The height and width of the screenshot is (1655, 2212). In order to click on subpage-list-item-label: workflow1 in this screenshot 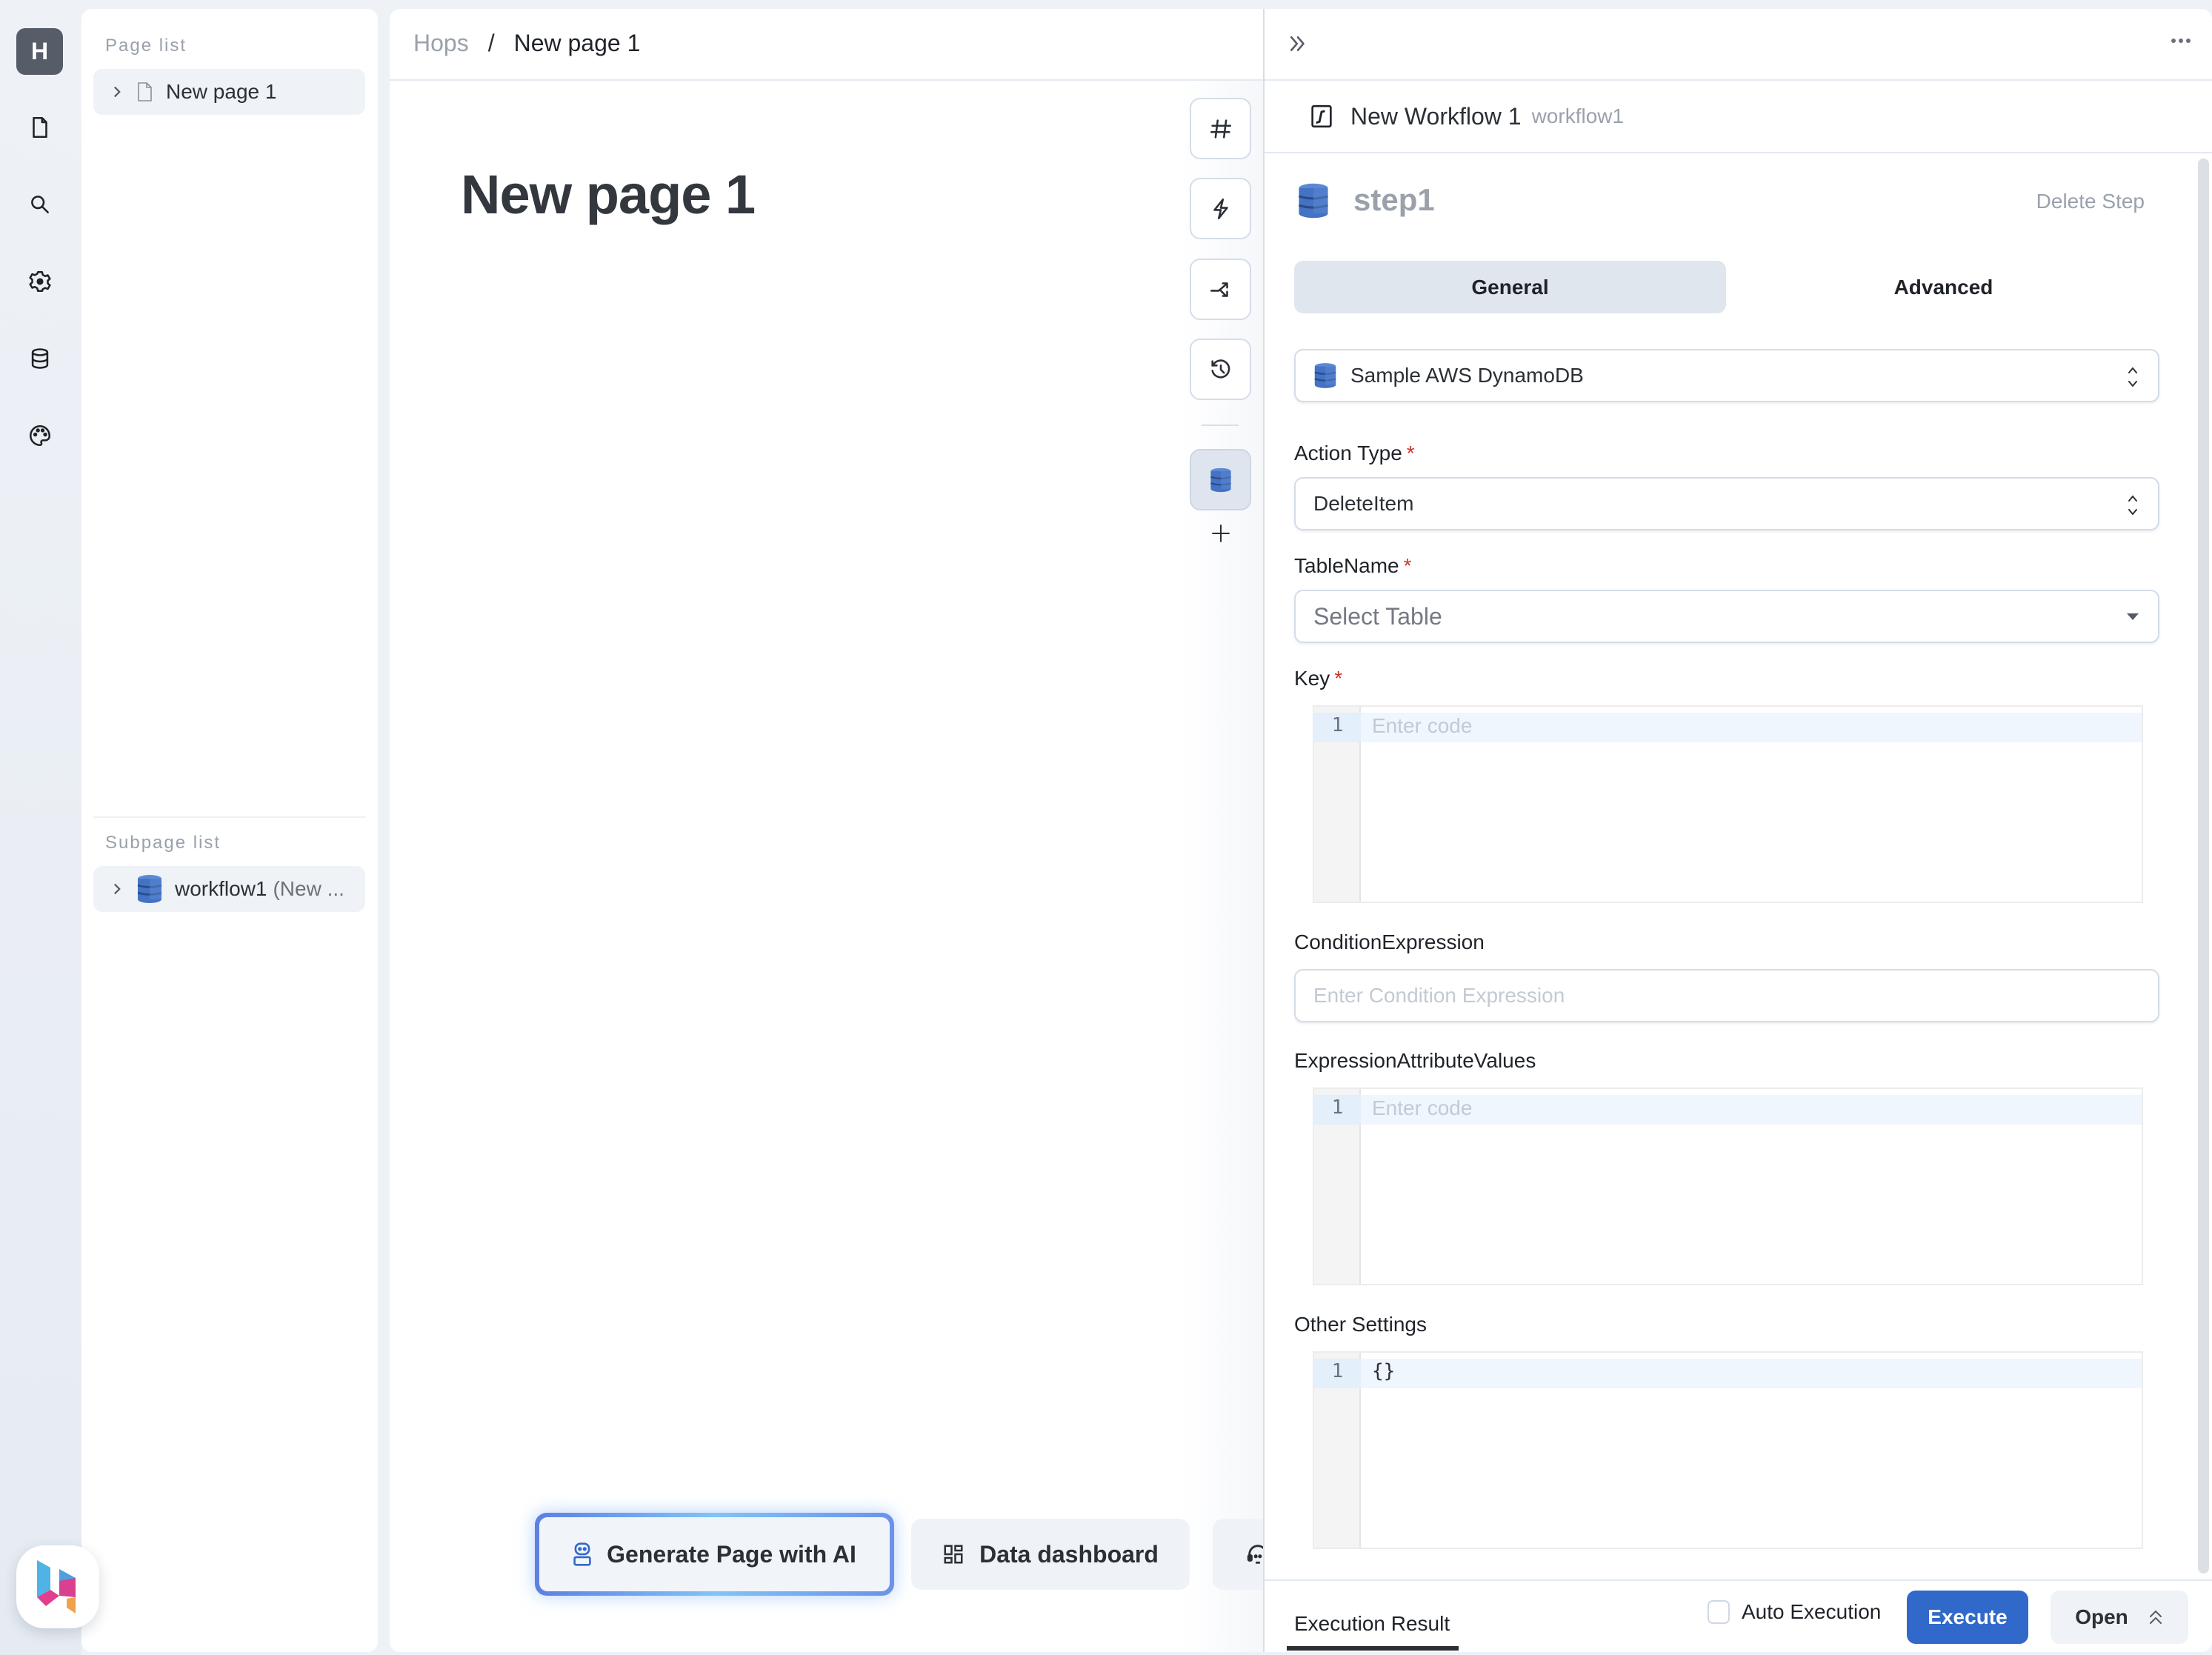, I will do `click(221, 888)`.